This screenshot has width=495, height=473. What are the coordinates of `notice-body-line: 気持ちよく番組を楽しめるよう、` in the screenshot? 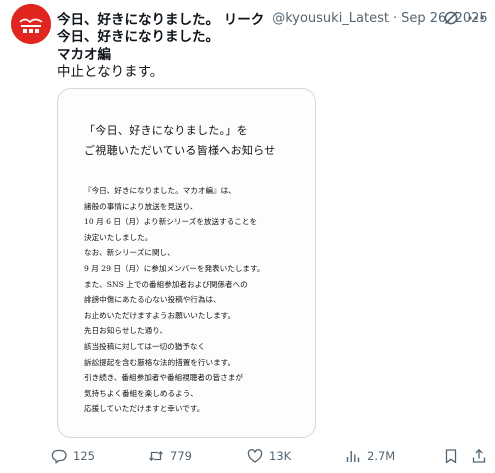 It's located at (141, 393).